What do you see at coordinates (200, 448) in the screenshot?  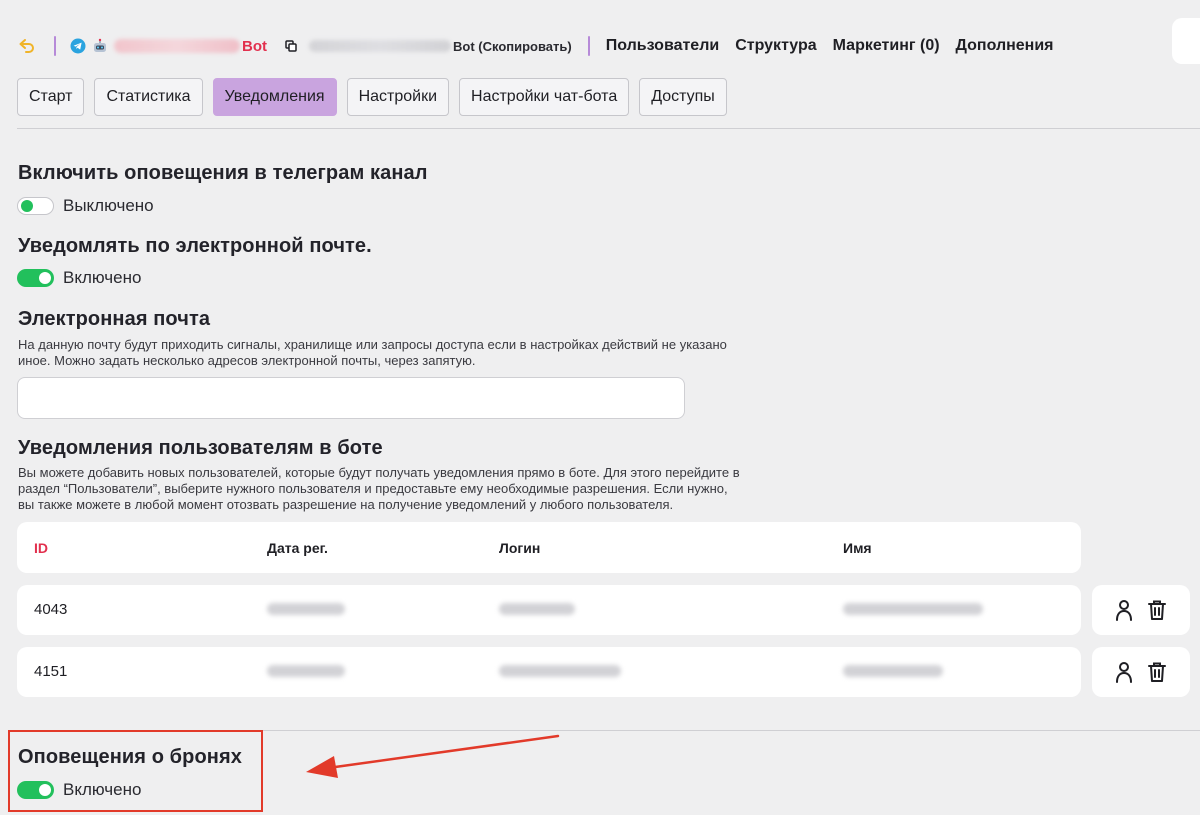 I see `bot-users-title: Уведомления пользователям в боте` at bounding box center [200, 448].